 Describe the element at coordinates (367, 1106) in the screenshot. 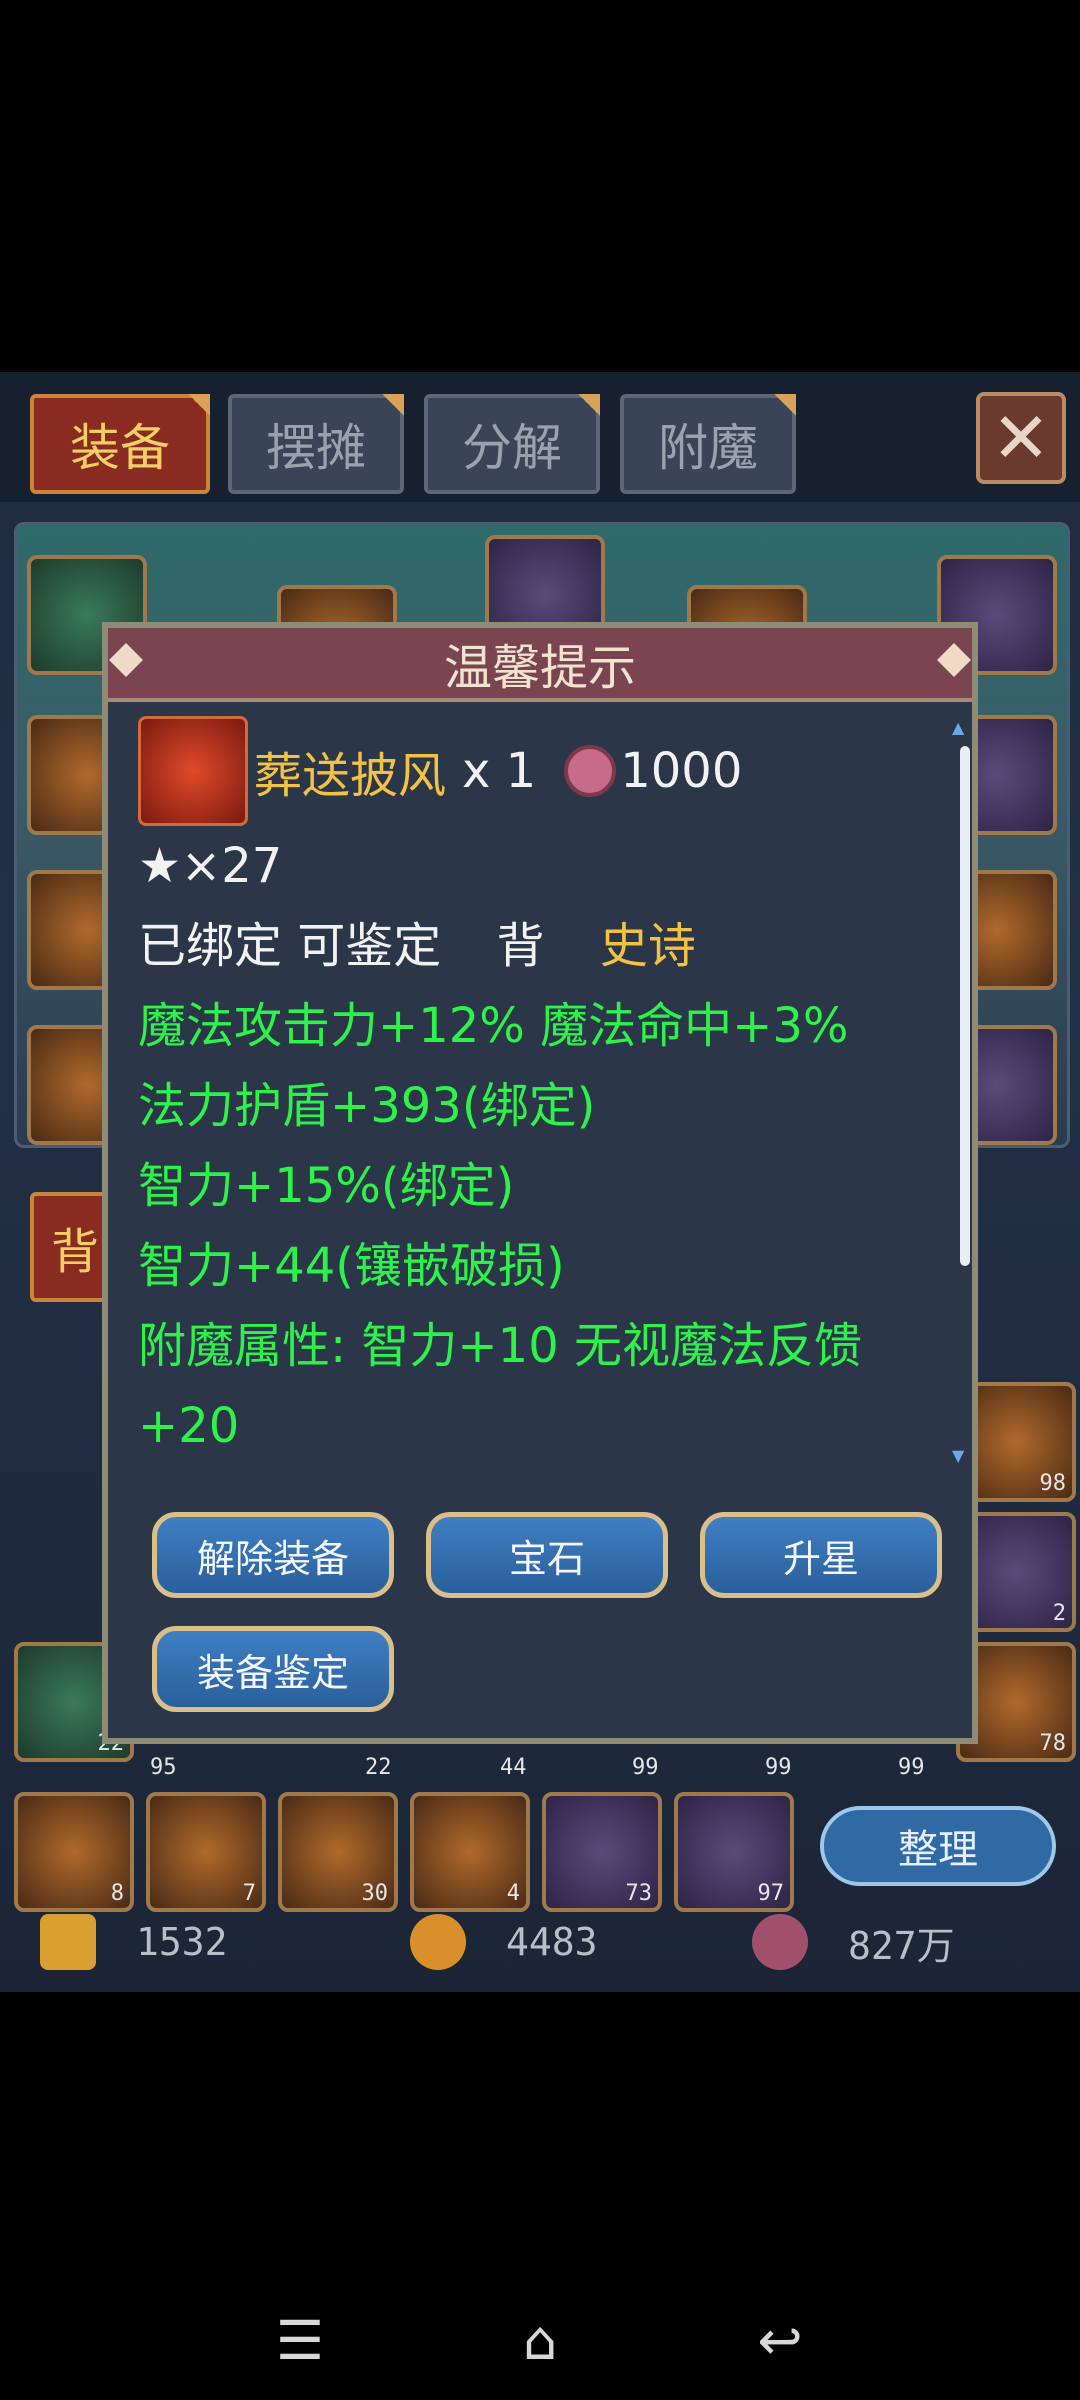

I see `attribute-line: 法力护盾+393(绑定)` at that location.